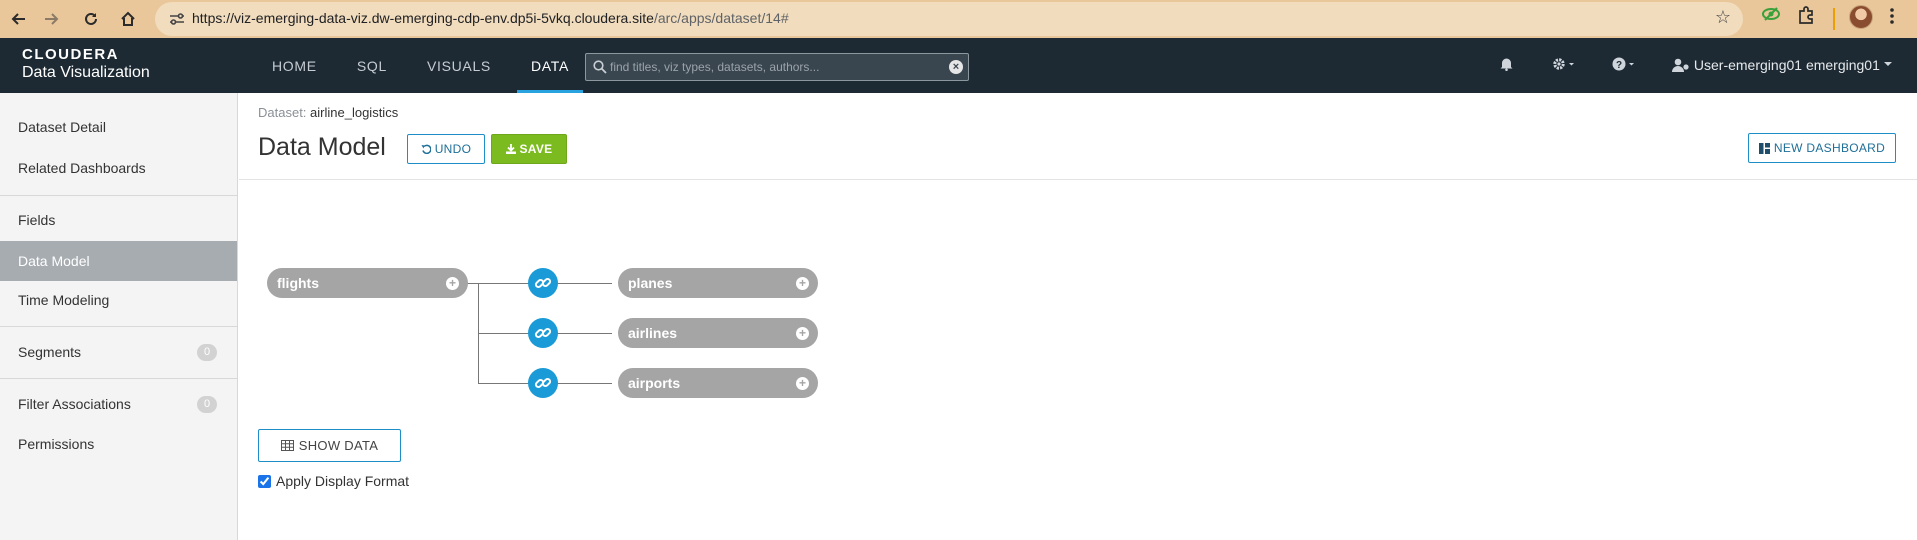 The width and height of the screenshot is (1917, 540). I want to click on table-node-planes: planes +, so click(718, 283).